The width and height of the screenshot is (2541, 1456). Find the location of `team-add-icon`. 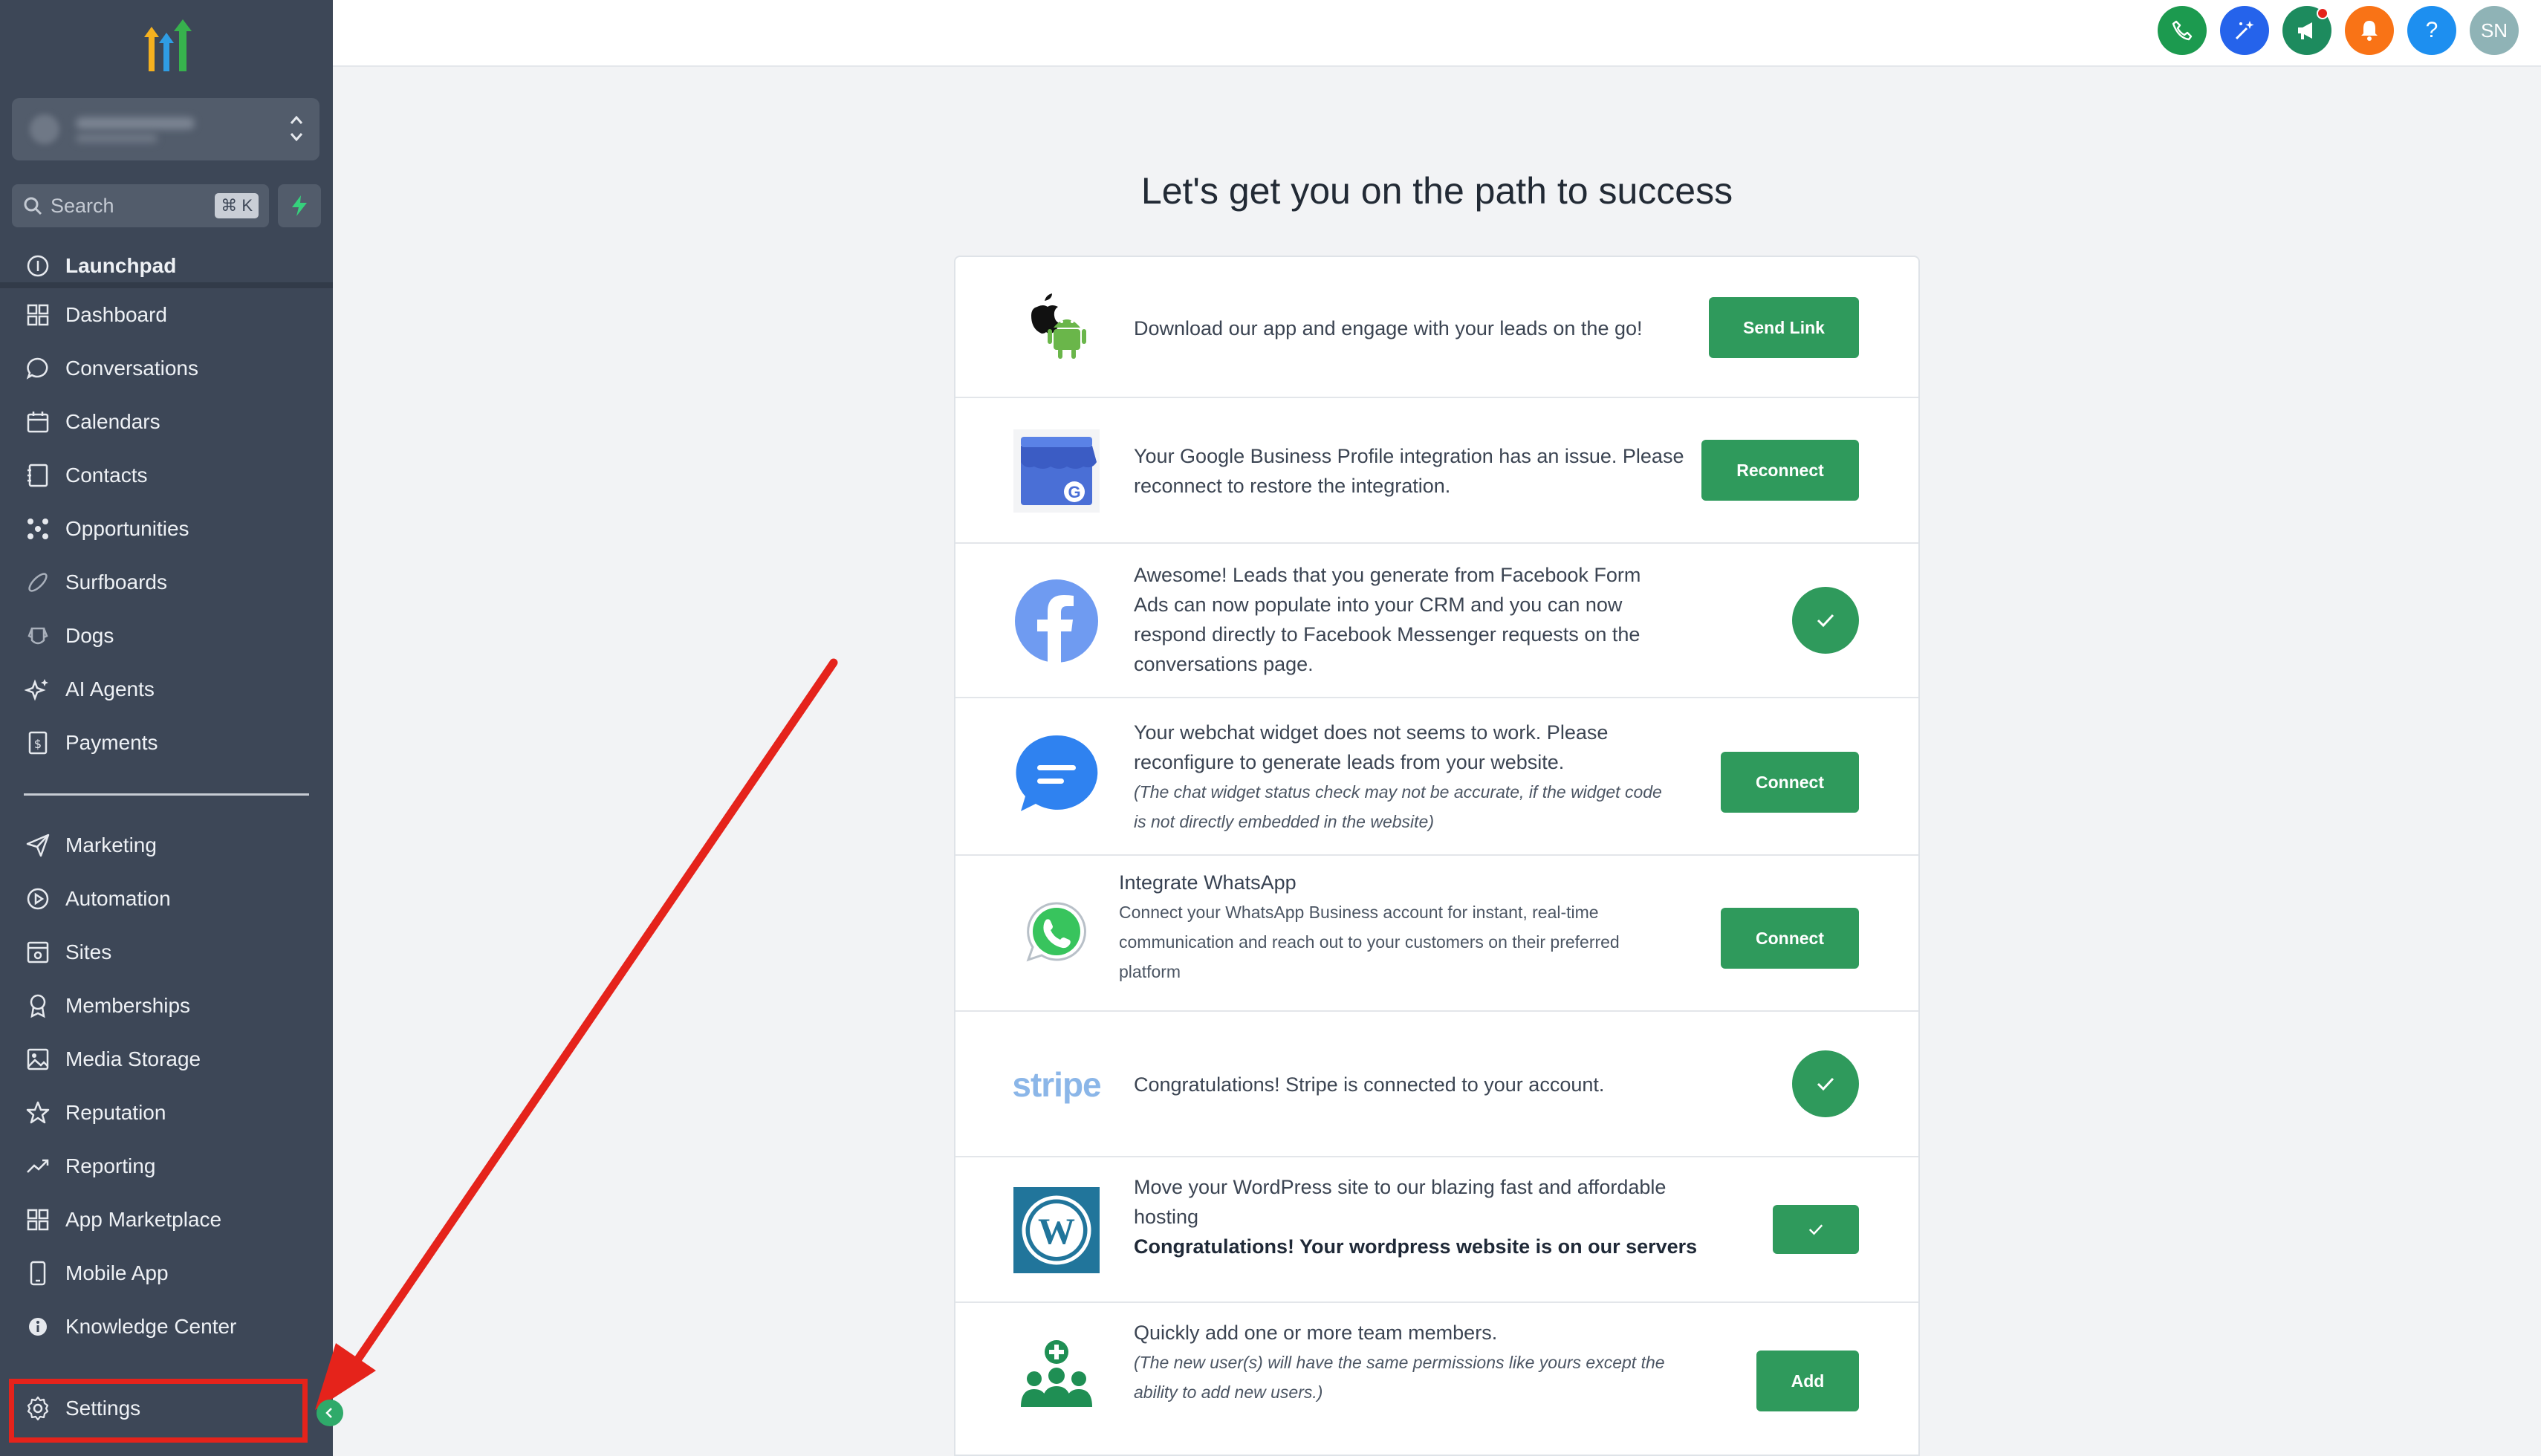

team-add-icon is located at coordinates (1056, 1381).